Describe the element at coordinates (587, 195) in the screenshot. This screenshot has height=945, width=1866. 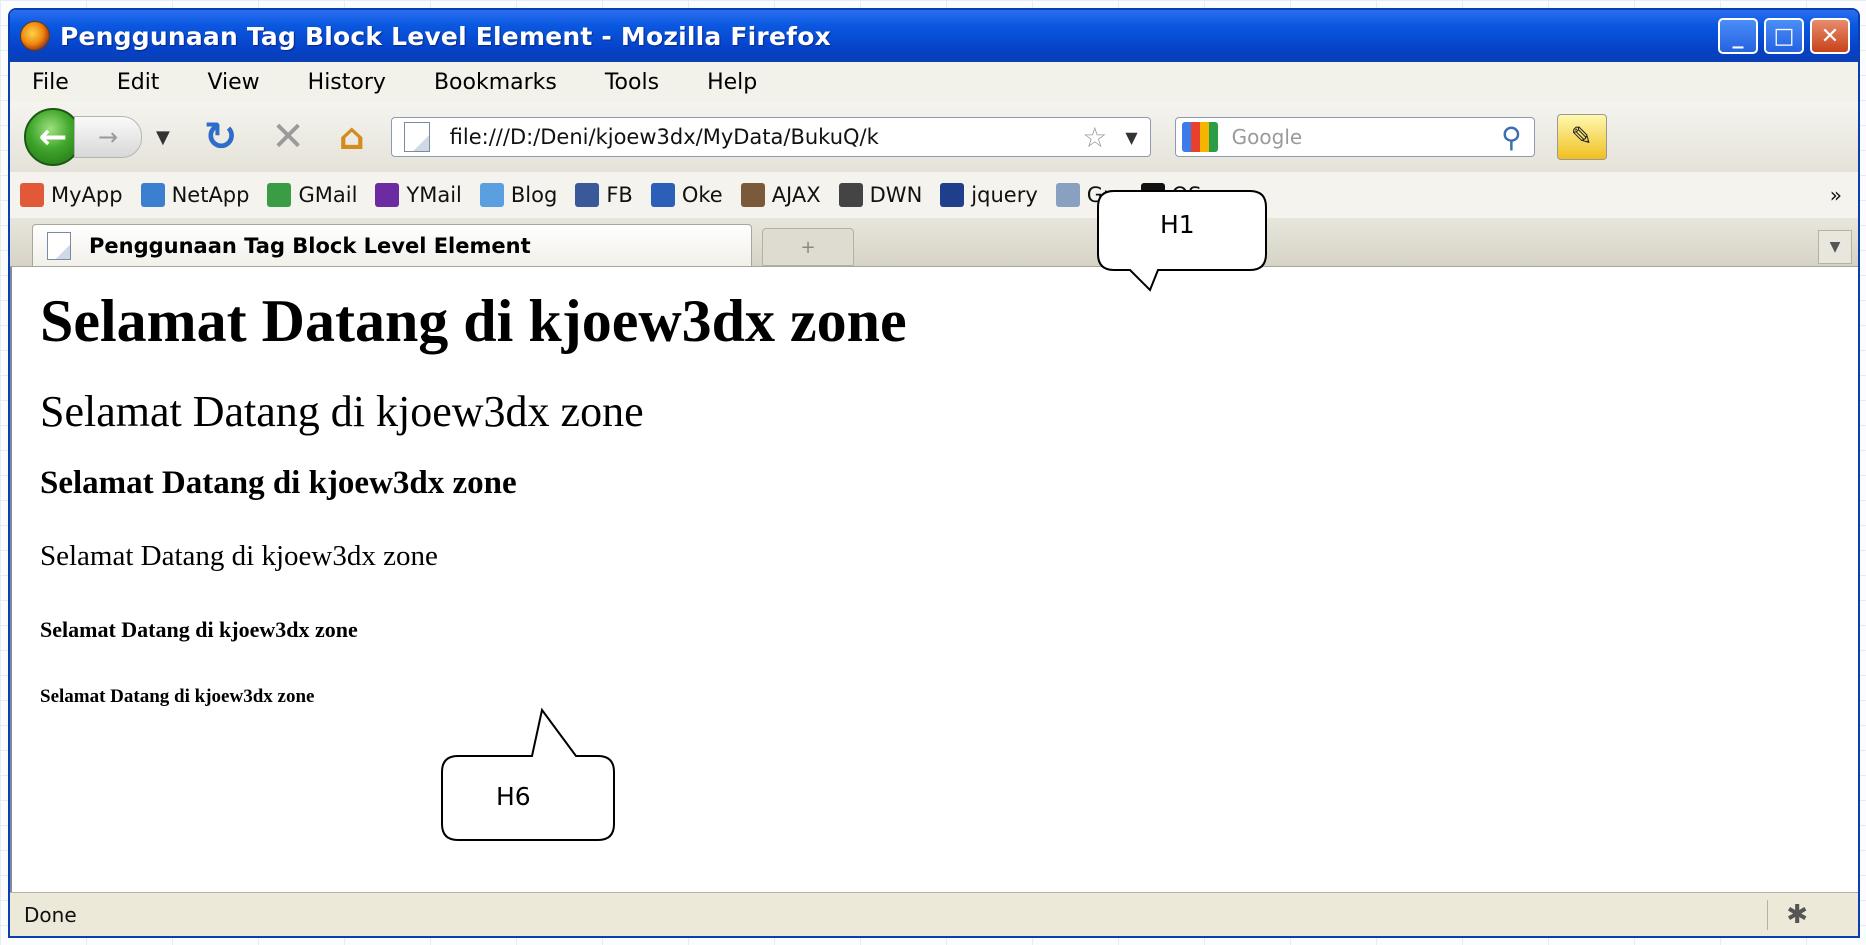
I see `facebook-icon` at that location.